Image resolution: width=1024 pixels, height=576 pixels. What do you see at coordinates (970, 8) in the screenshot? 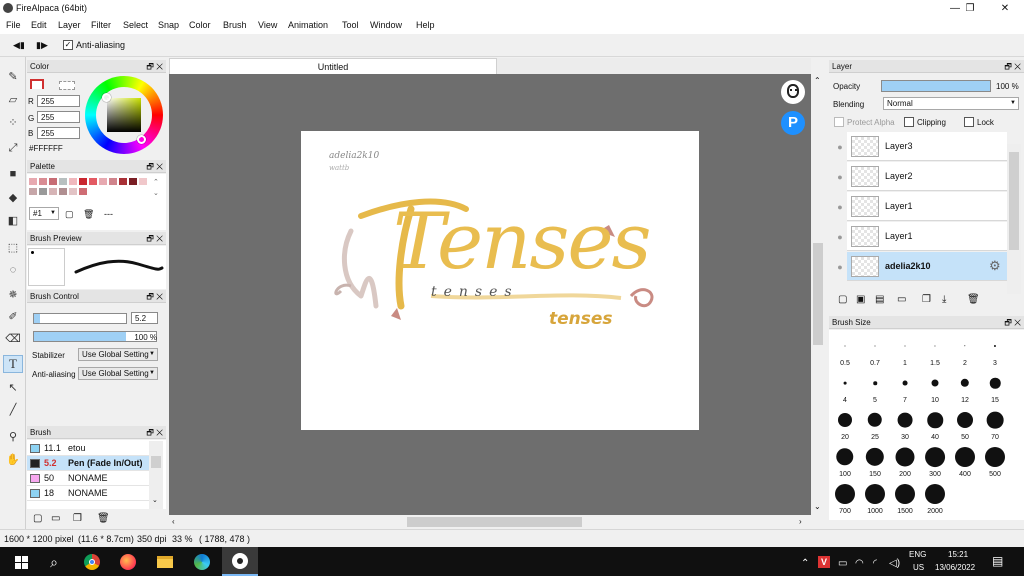
I see `maximize-button: ❐` at bounding box center [970, 8].